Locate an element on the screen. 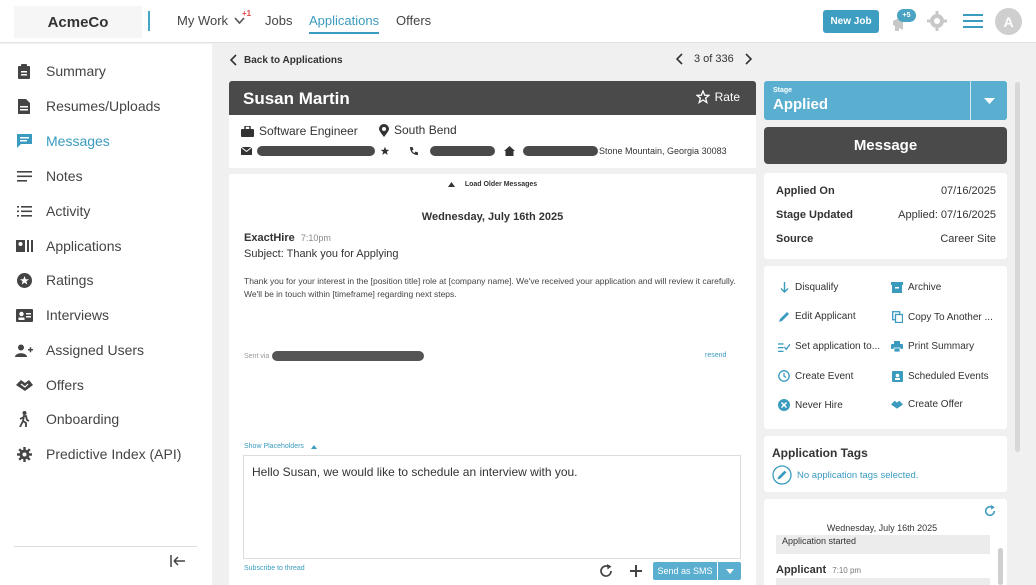 This screenshot has width=1036, height=585. document-icon is located at coordinates (23, 106).